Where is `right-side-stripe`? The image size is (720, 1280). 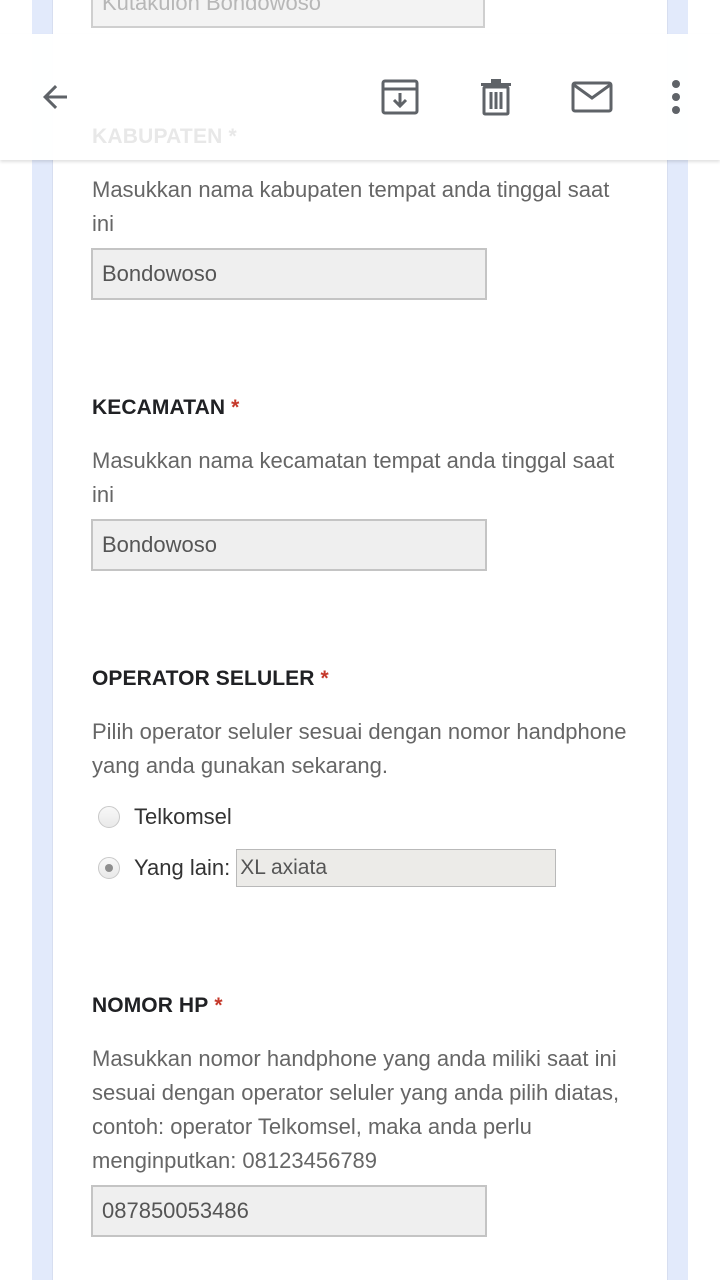
right-side-stripe is located at coordinates (678, 640).